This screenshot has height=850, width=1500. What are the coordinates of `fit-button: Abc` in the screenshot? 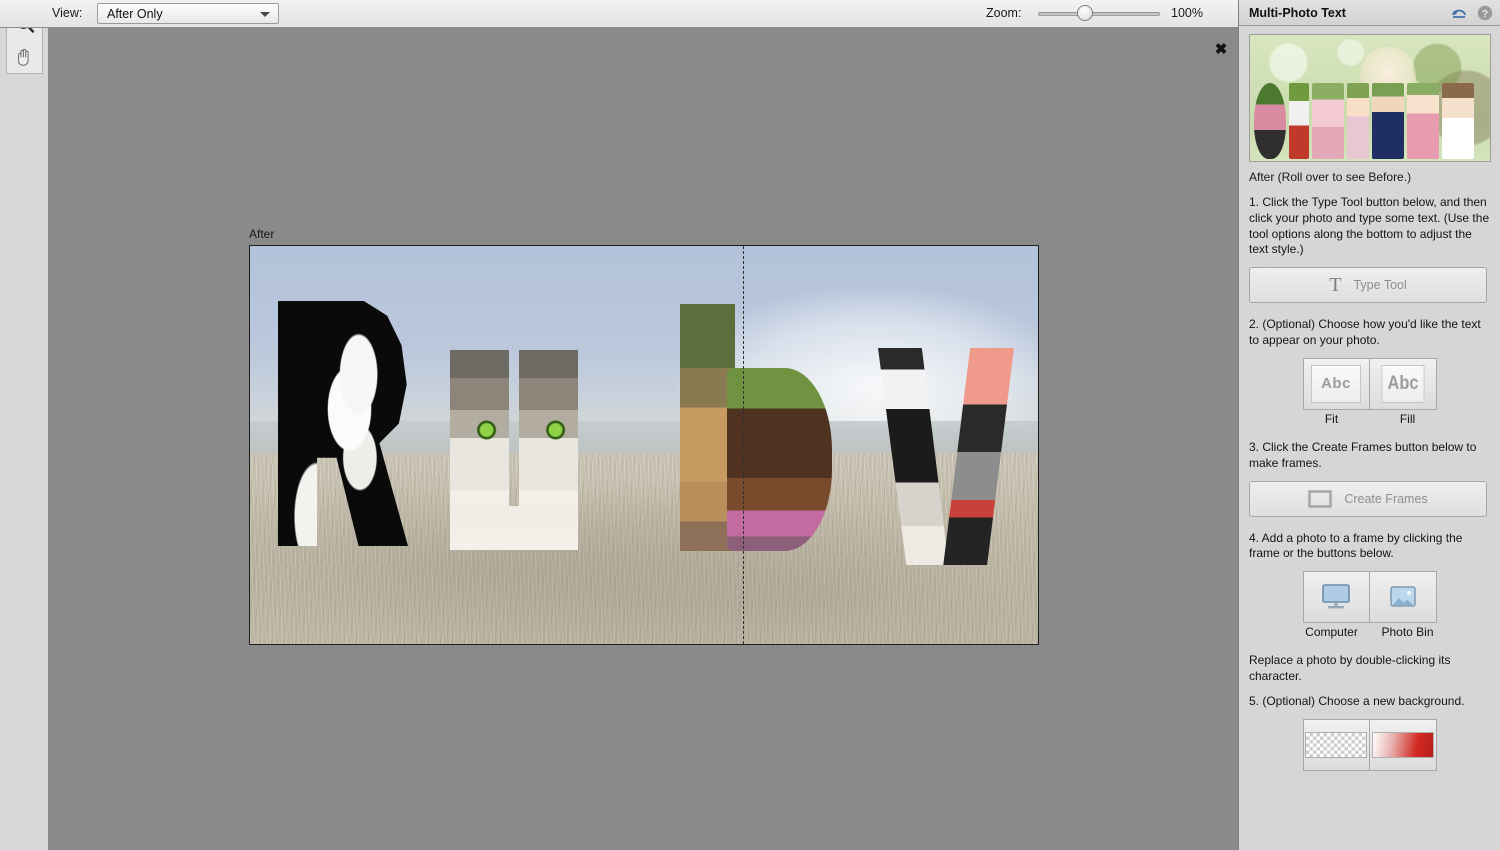 It's located at (1336, 383).